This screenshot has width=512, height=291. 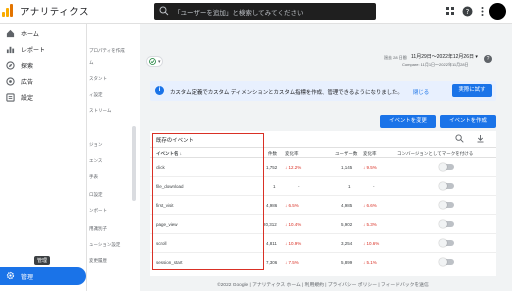 I want to click on top-bar: アナリティクス 「ユーザーを追加」と検索してみてください ?, so click(x=256, y=12).